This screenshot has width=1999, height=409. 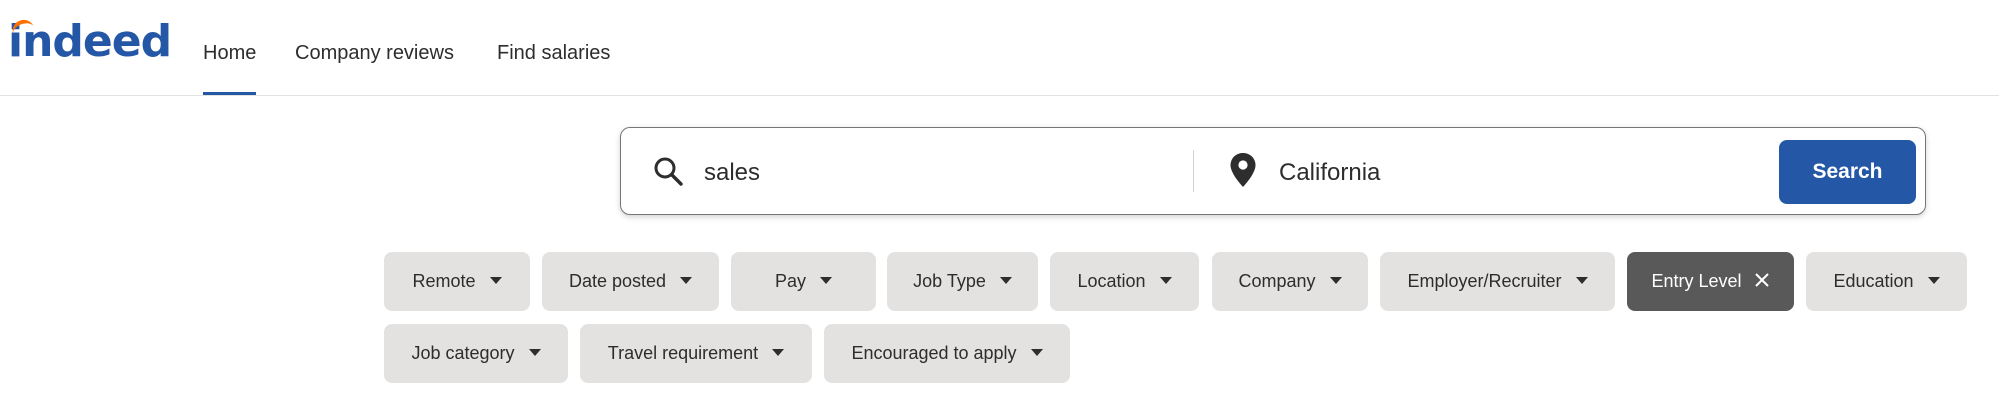 I want to click on filter-job-type: Job Type, so click(x=962, y=281).